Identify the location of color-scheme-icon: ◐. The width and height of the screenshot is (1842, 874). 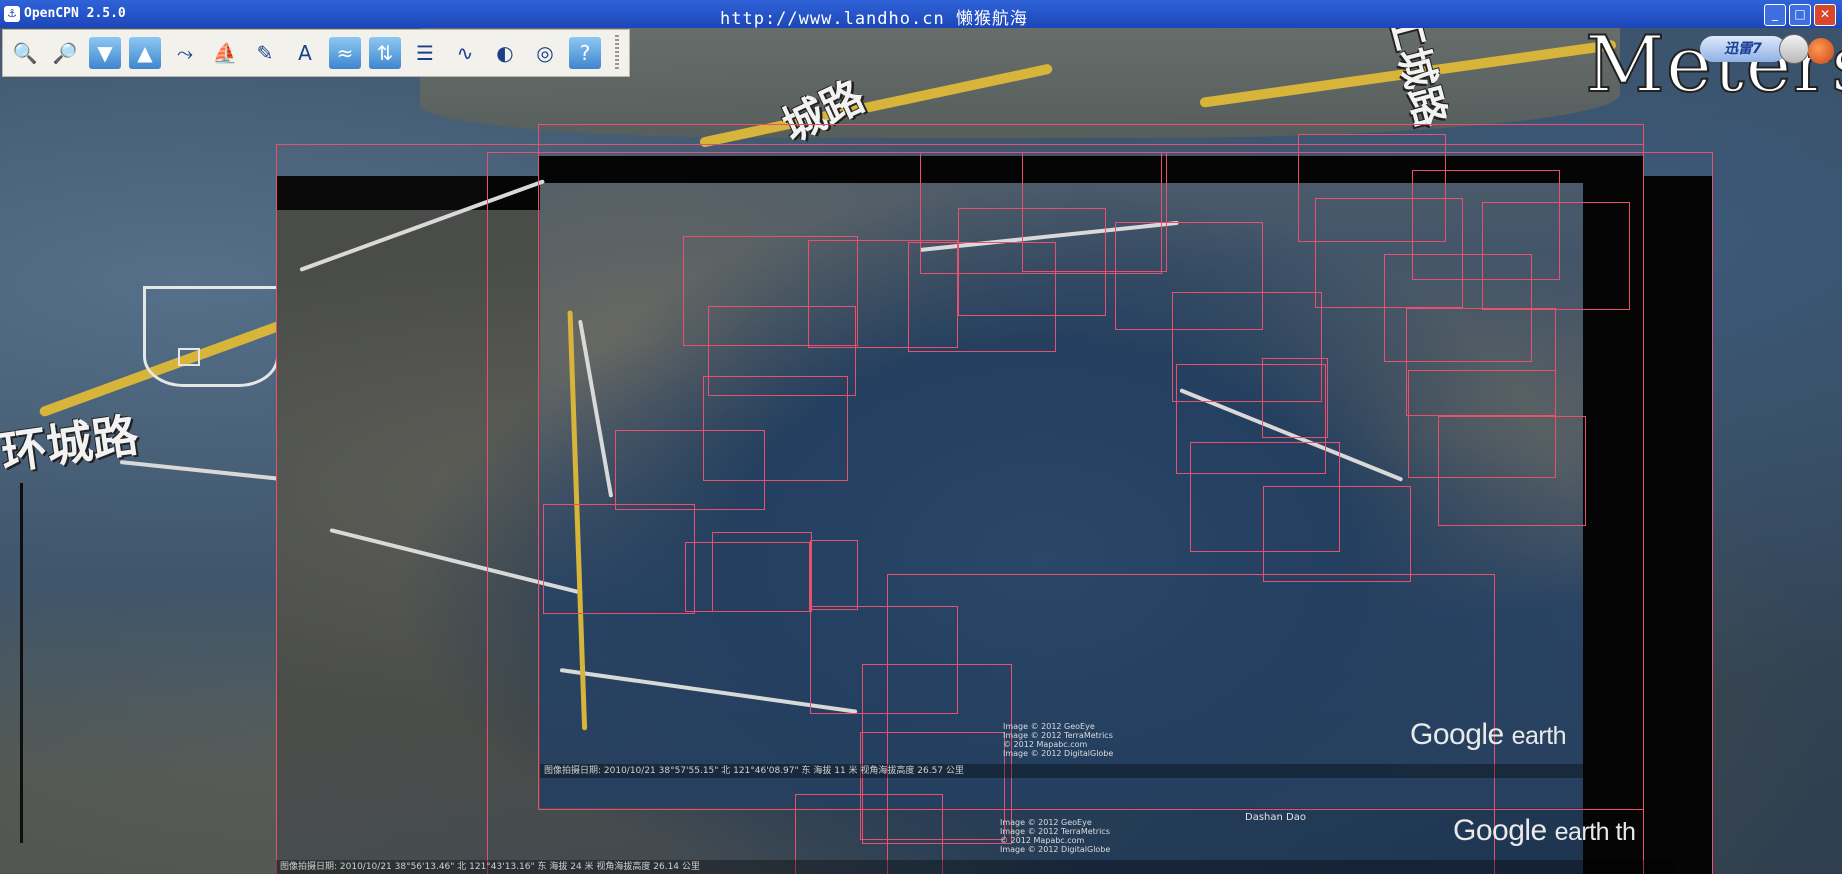
(505, 53).